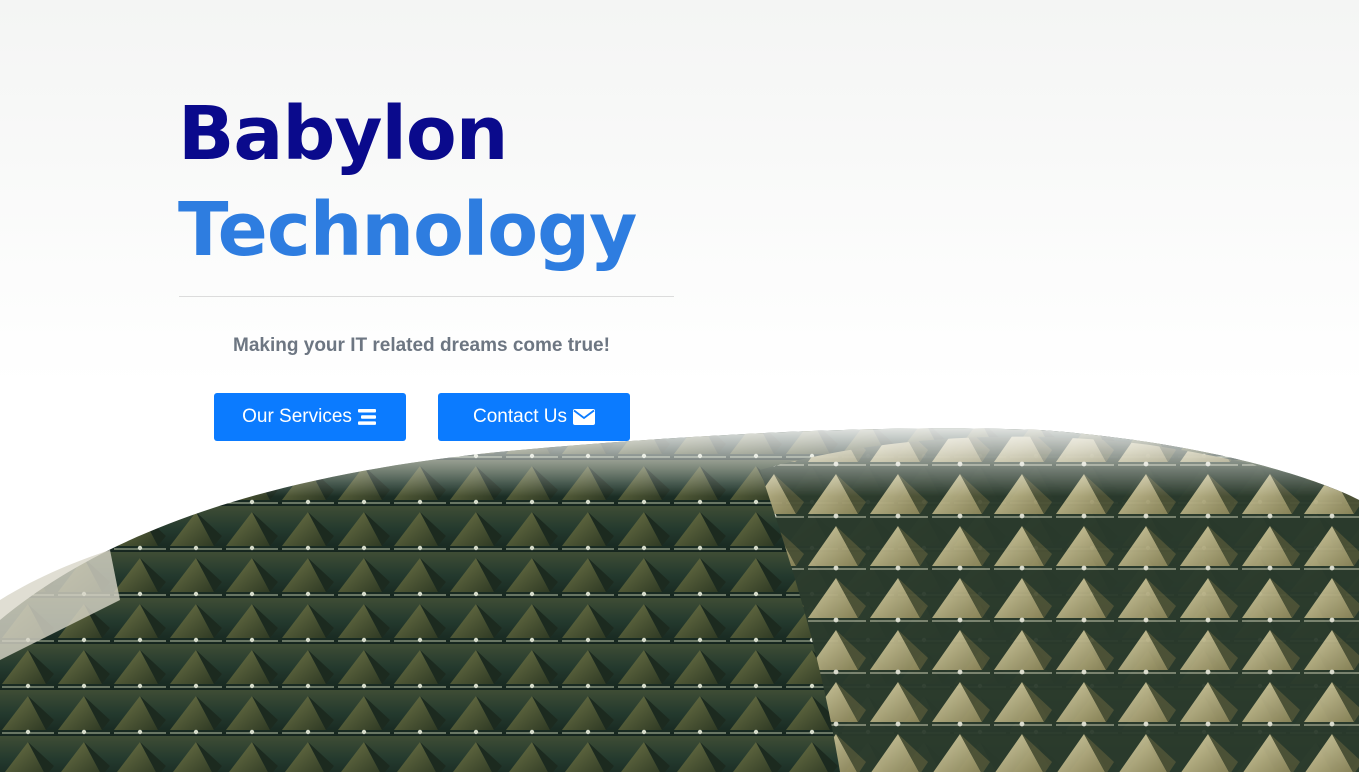 Image resolution: width=1359 pixels, height=772 pixels. Describe the element at coordinates (421, 345) in the screenshot. I see `tagline: Making your IT related dreams come true!` at that location.